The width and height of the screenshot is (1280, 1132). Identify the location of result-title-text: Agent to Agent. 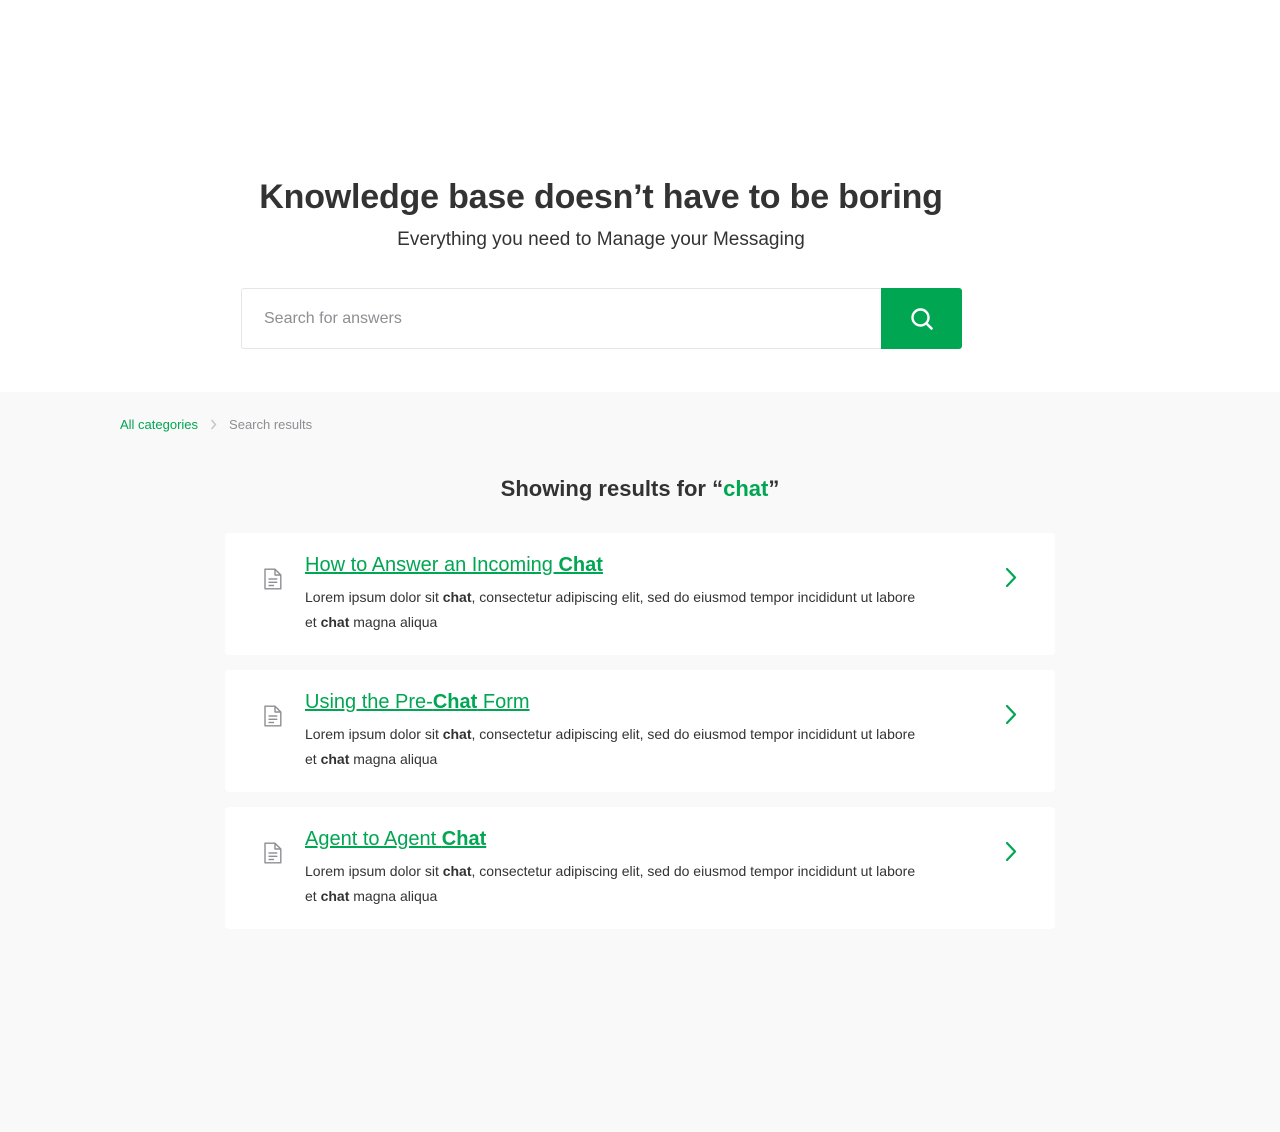
(373, 839).